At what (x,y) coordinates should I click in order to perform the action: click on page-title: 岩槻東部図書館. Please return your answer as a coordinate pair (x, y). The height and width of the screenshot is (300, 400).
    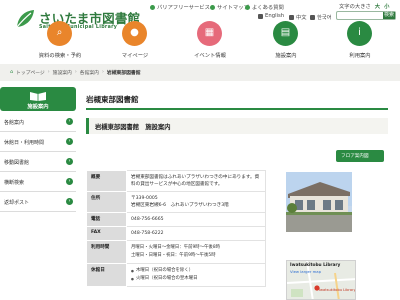
    Looking at the image, I should click on (112, 99).